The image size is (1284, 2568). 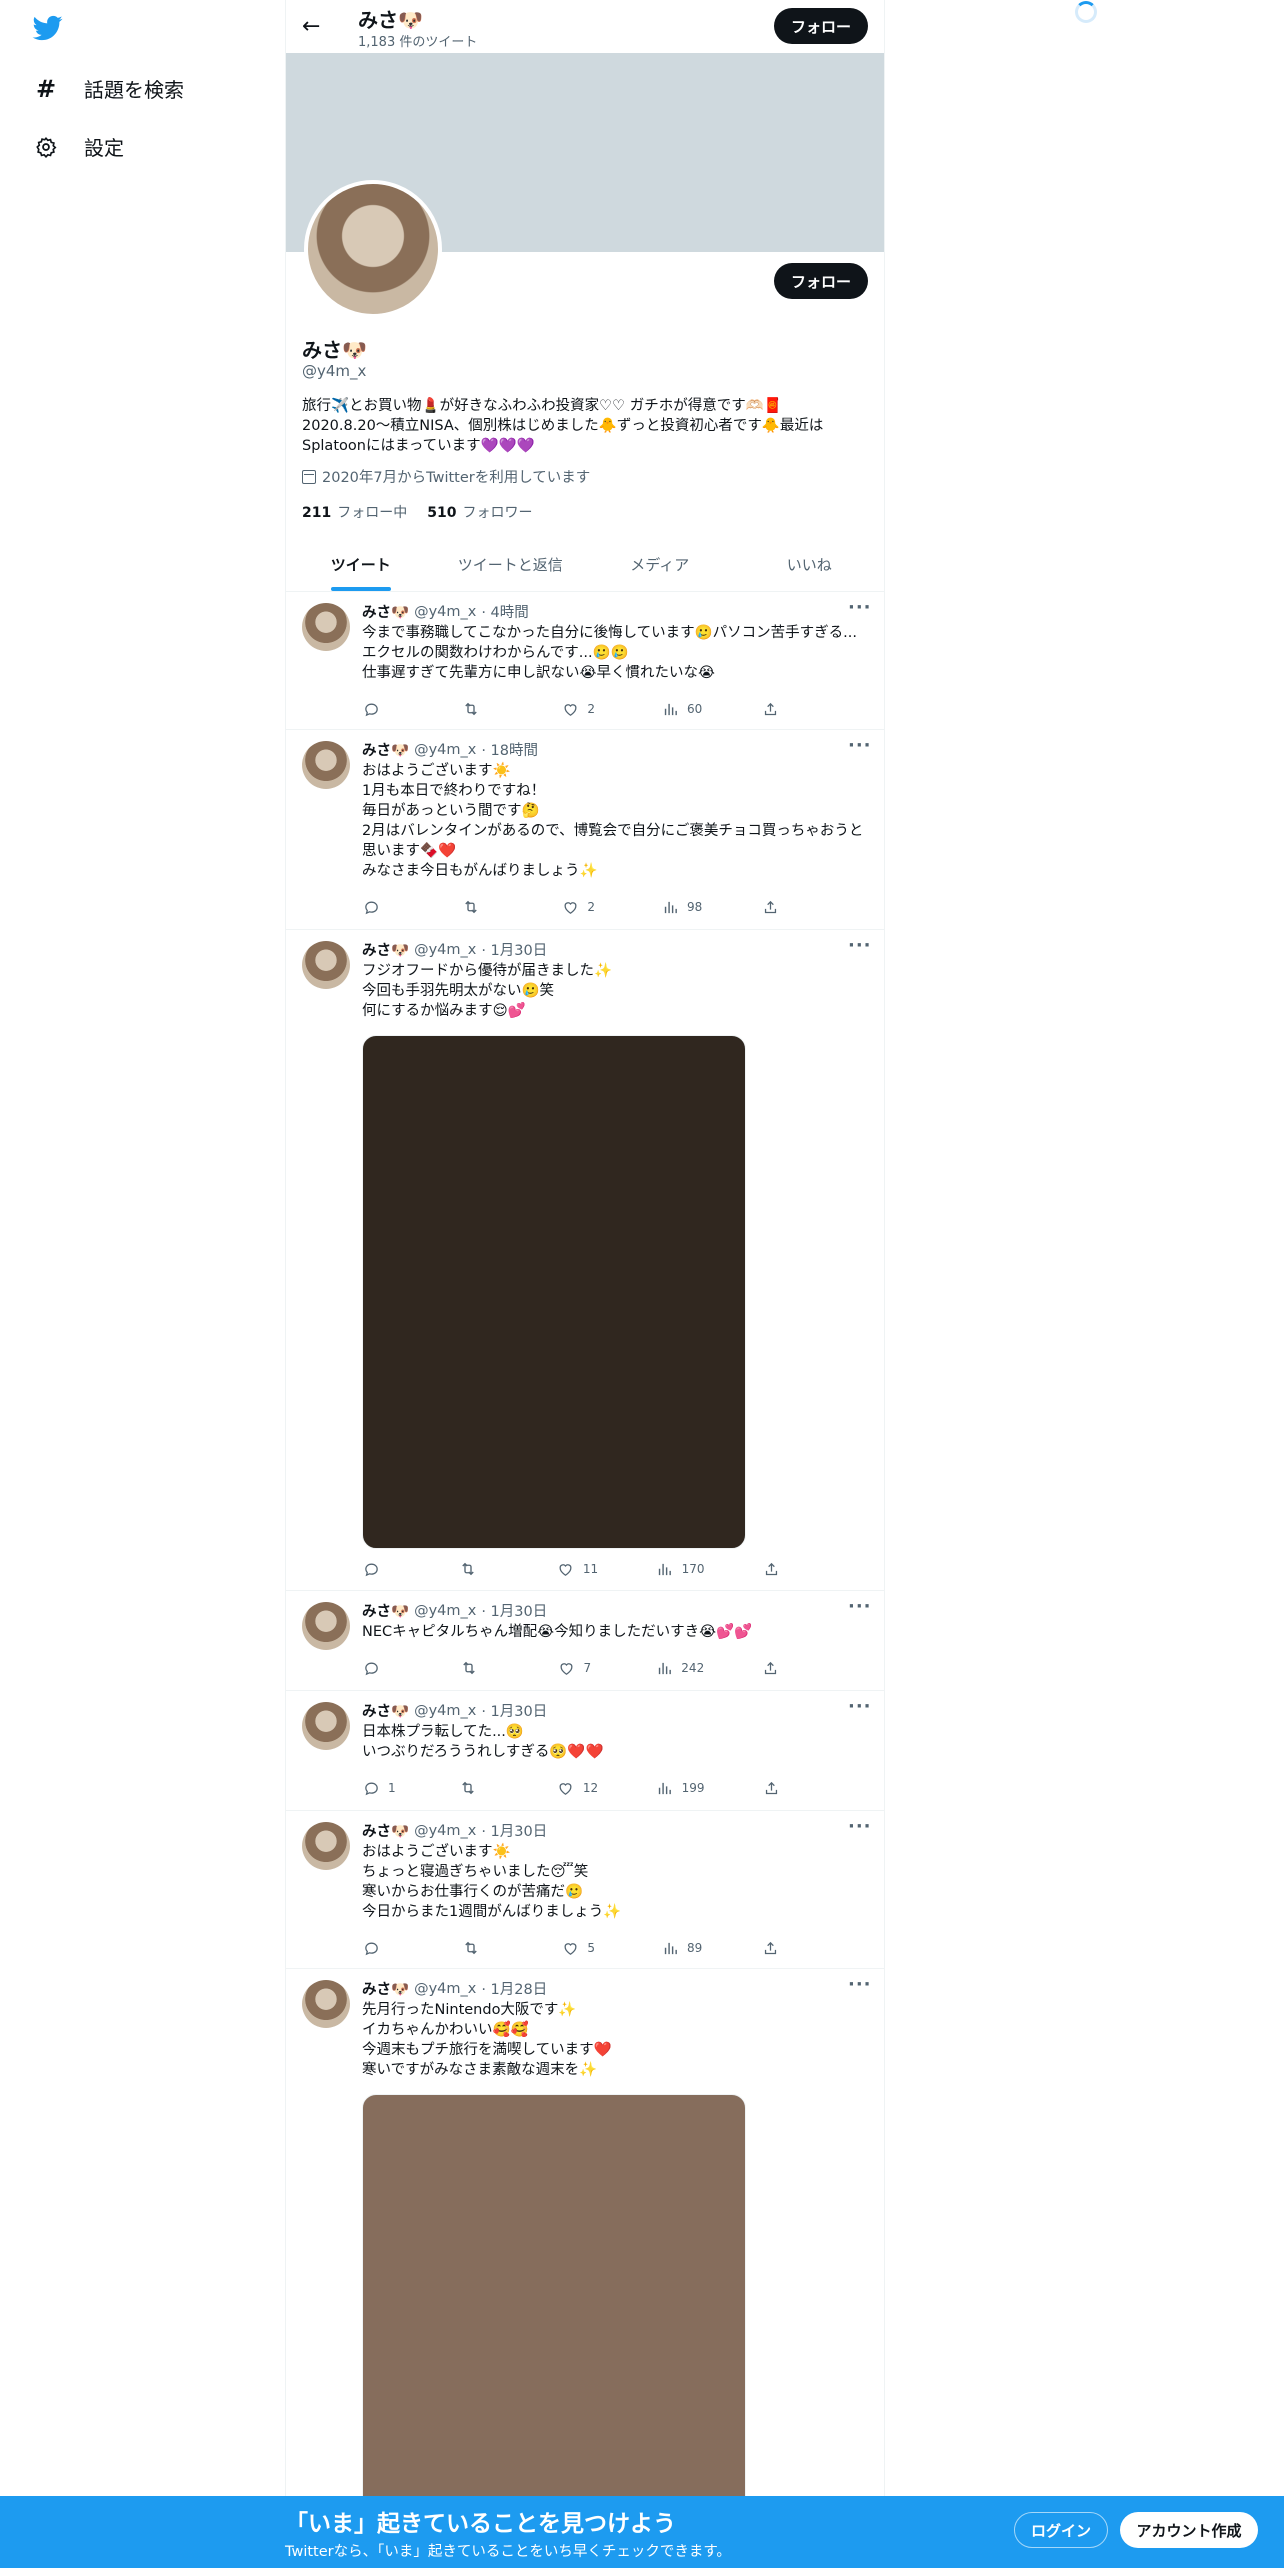 What do you see at coordinates (334, 350) in the screenshot?
I see `profile-name: みさ🐶` at bounding box center [334, 350].